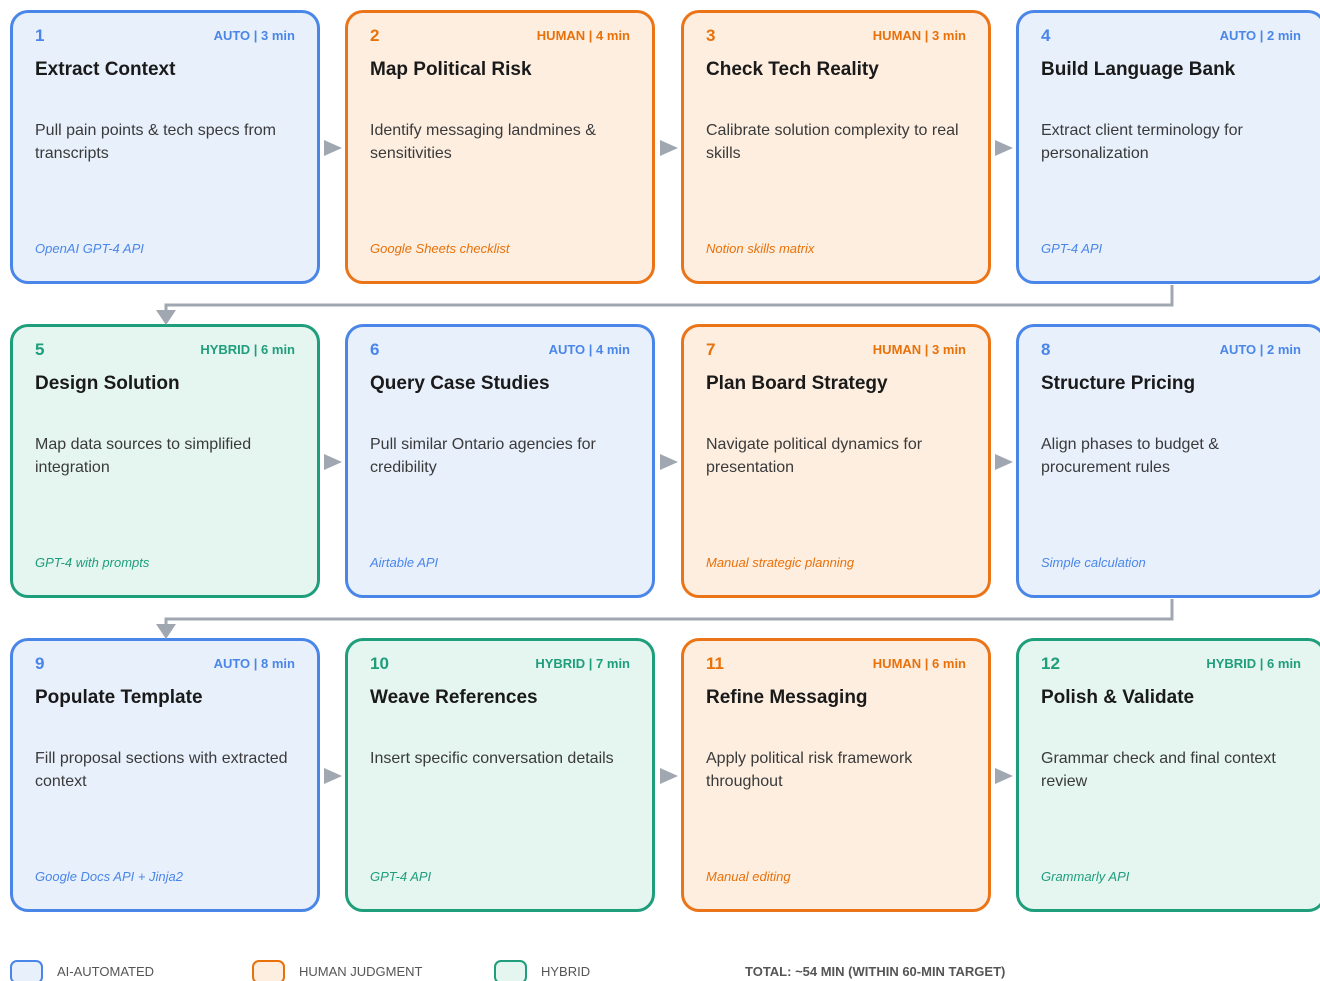  I want to click on step-number: 9, so click(40, 663).